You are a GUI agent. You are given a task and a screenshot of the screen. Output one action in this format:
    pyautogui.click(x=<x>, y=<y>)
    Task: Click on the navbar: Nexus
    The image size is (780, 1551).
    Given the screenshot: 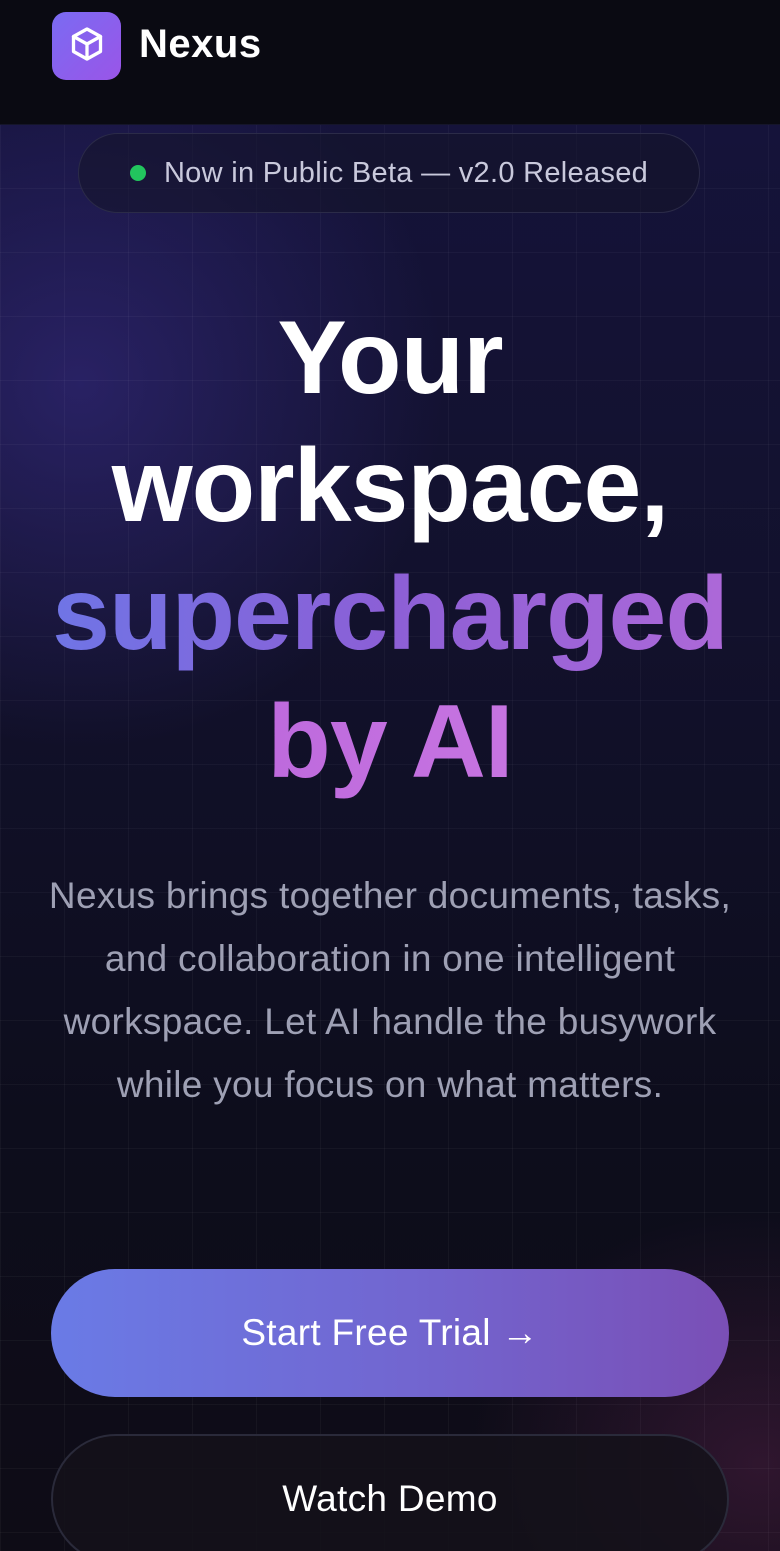 What is the action you would take?
    pyautogui.click(x=390, y=62)
    